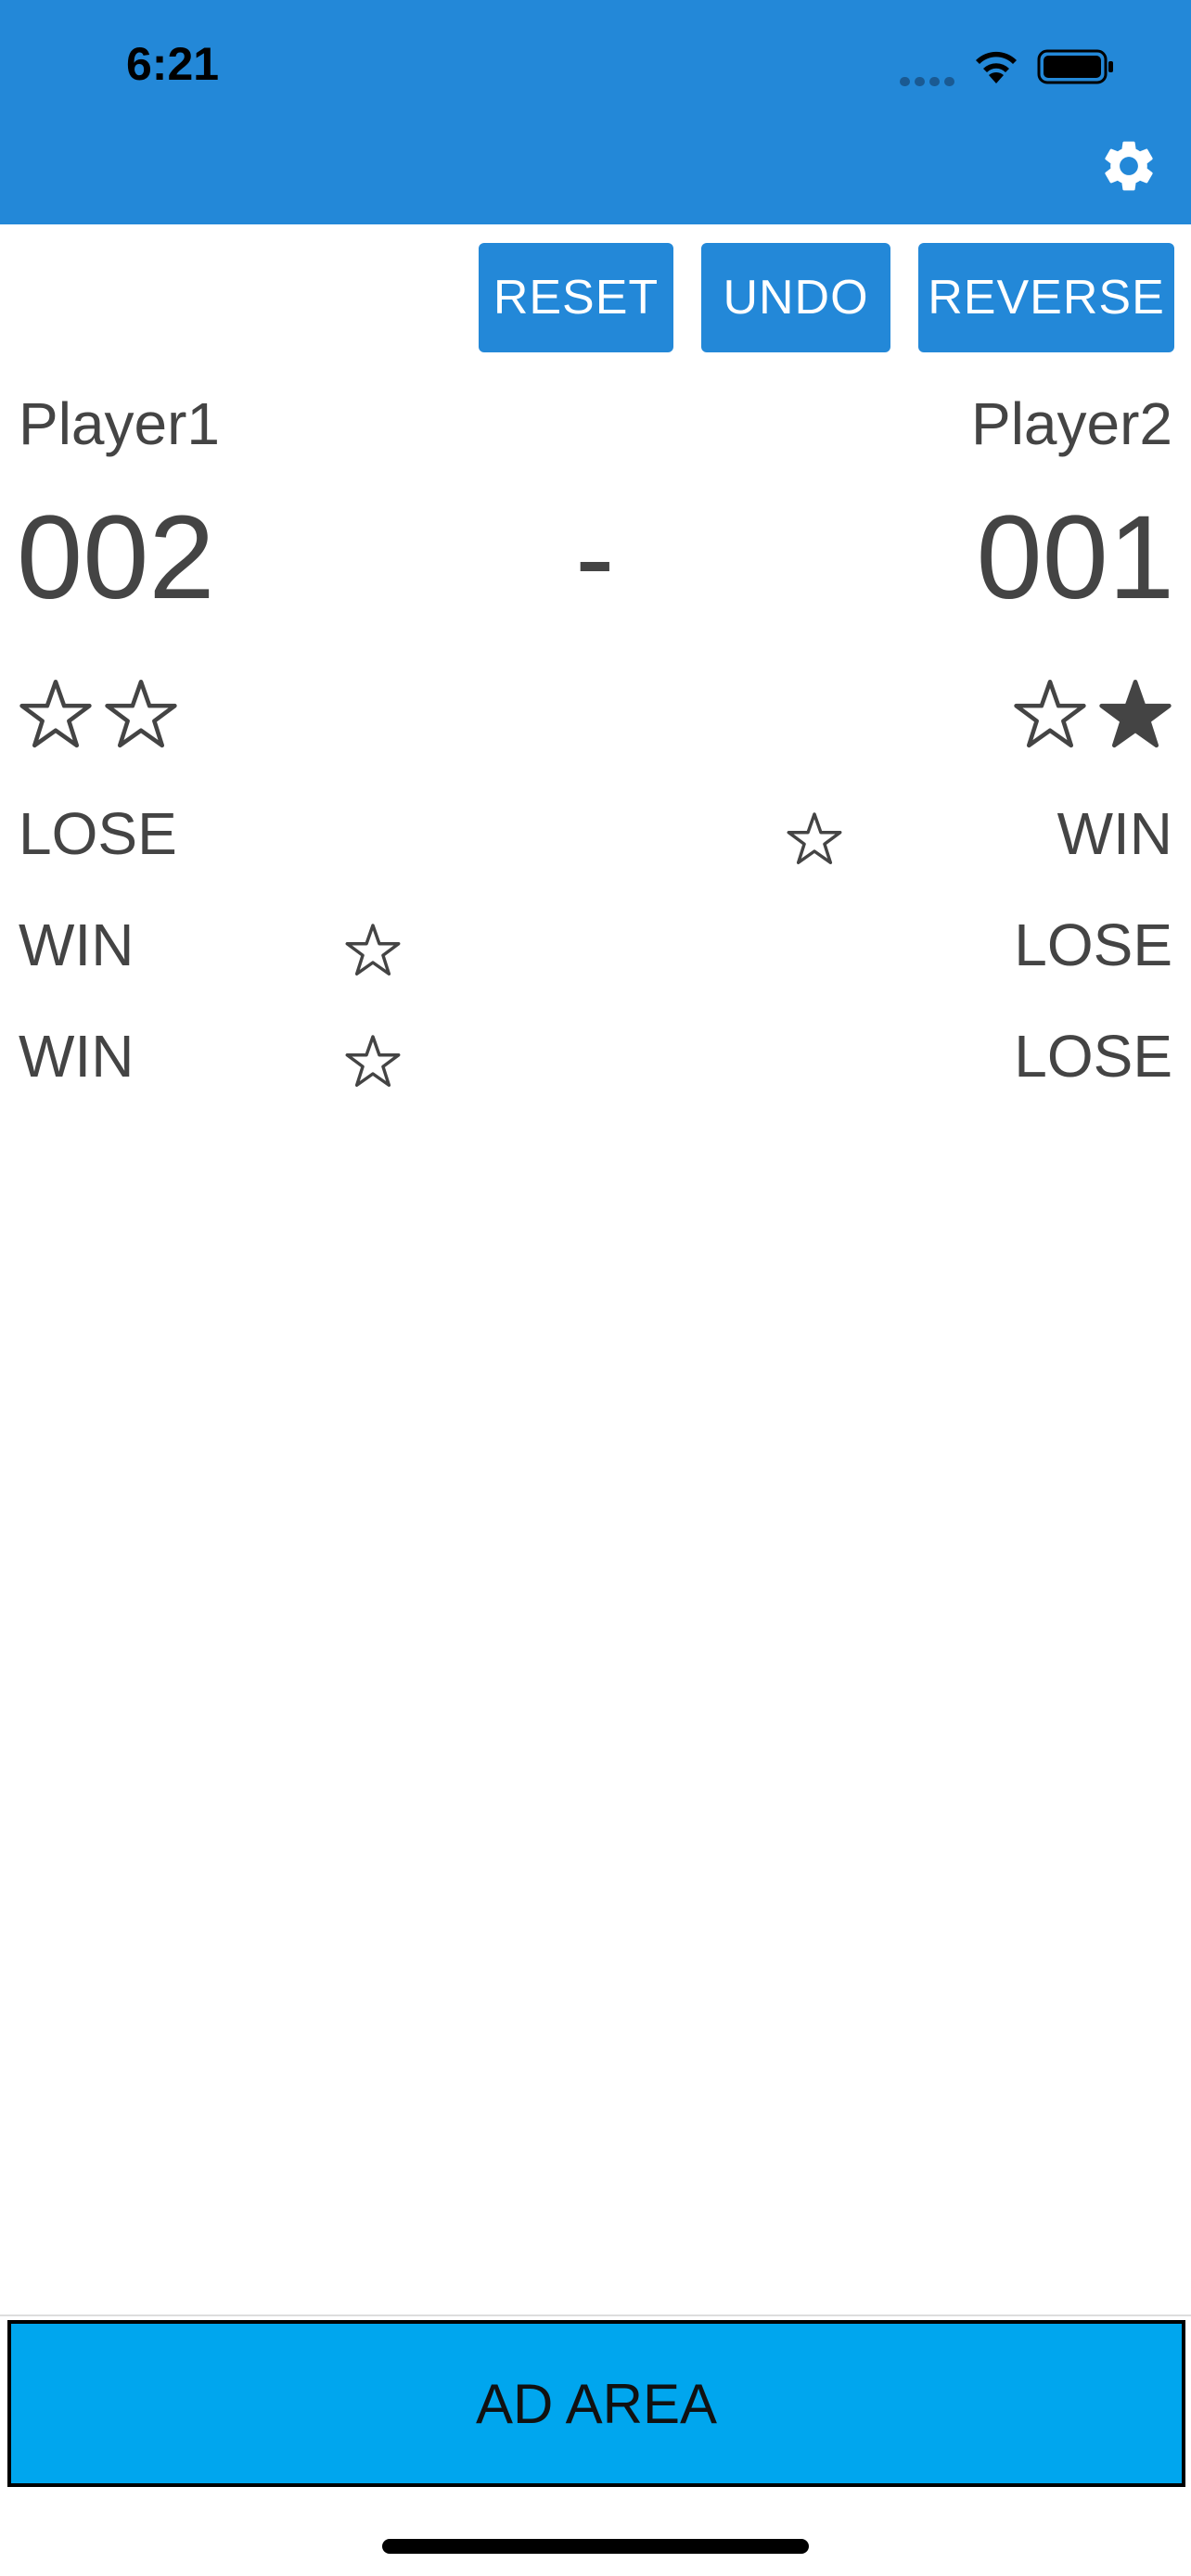 This screenshot has height=2576, width=1191. What do you see at coordinates (596, 2404) in the screenshot?
I see `ad-banner: AD AREA` at bounding box center [596, 2404].